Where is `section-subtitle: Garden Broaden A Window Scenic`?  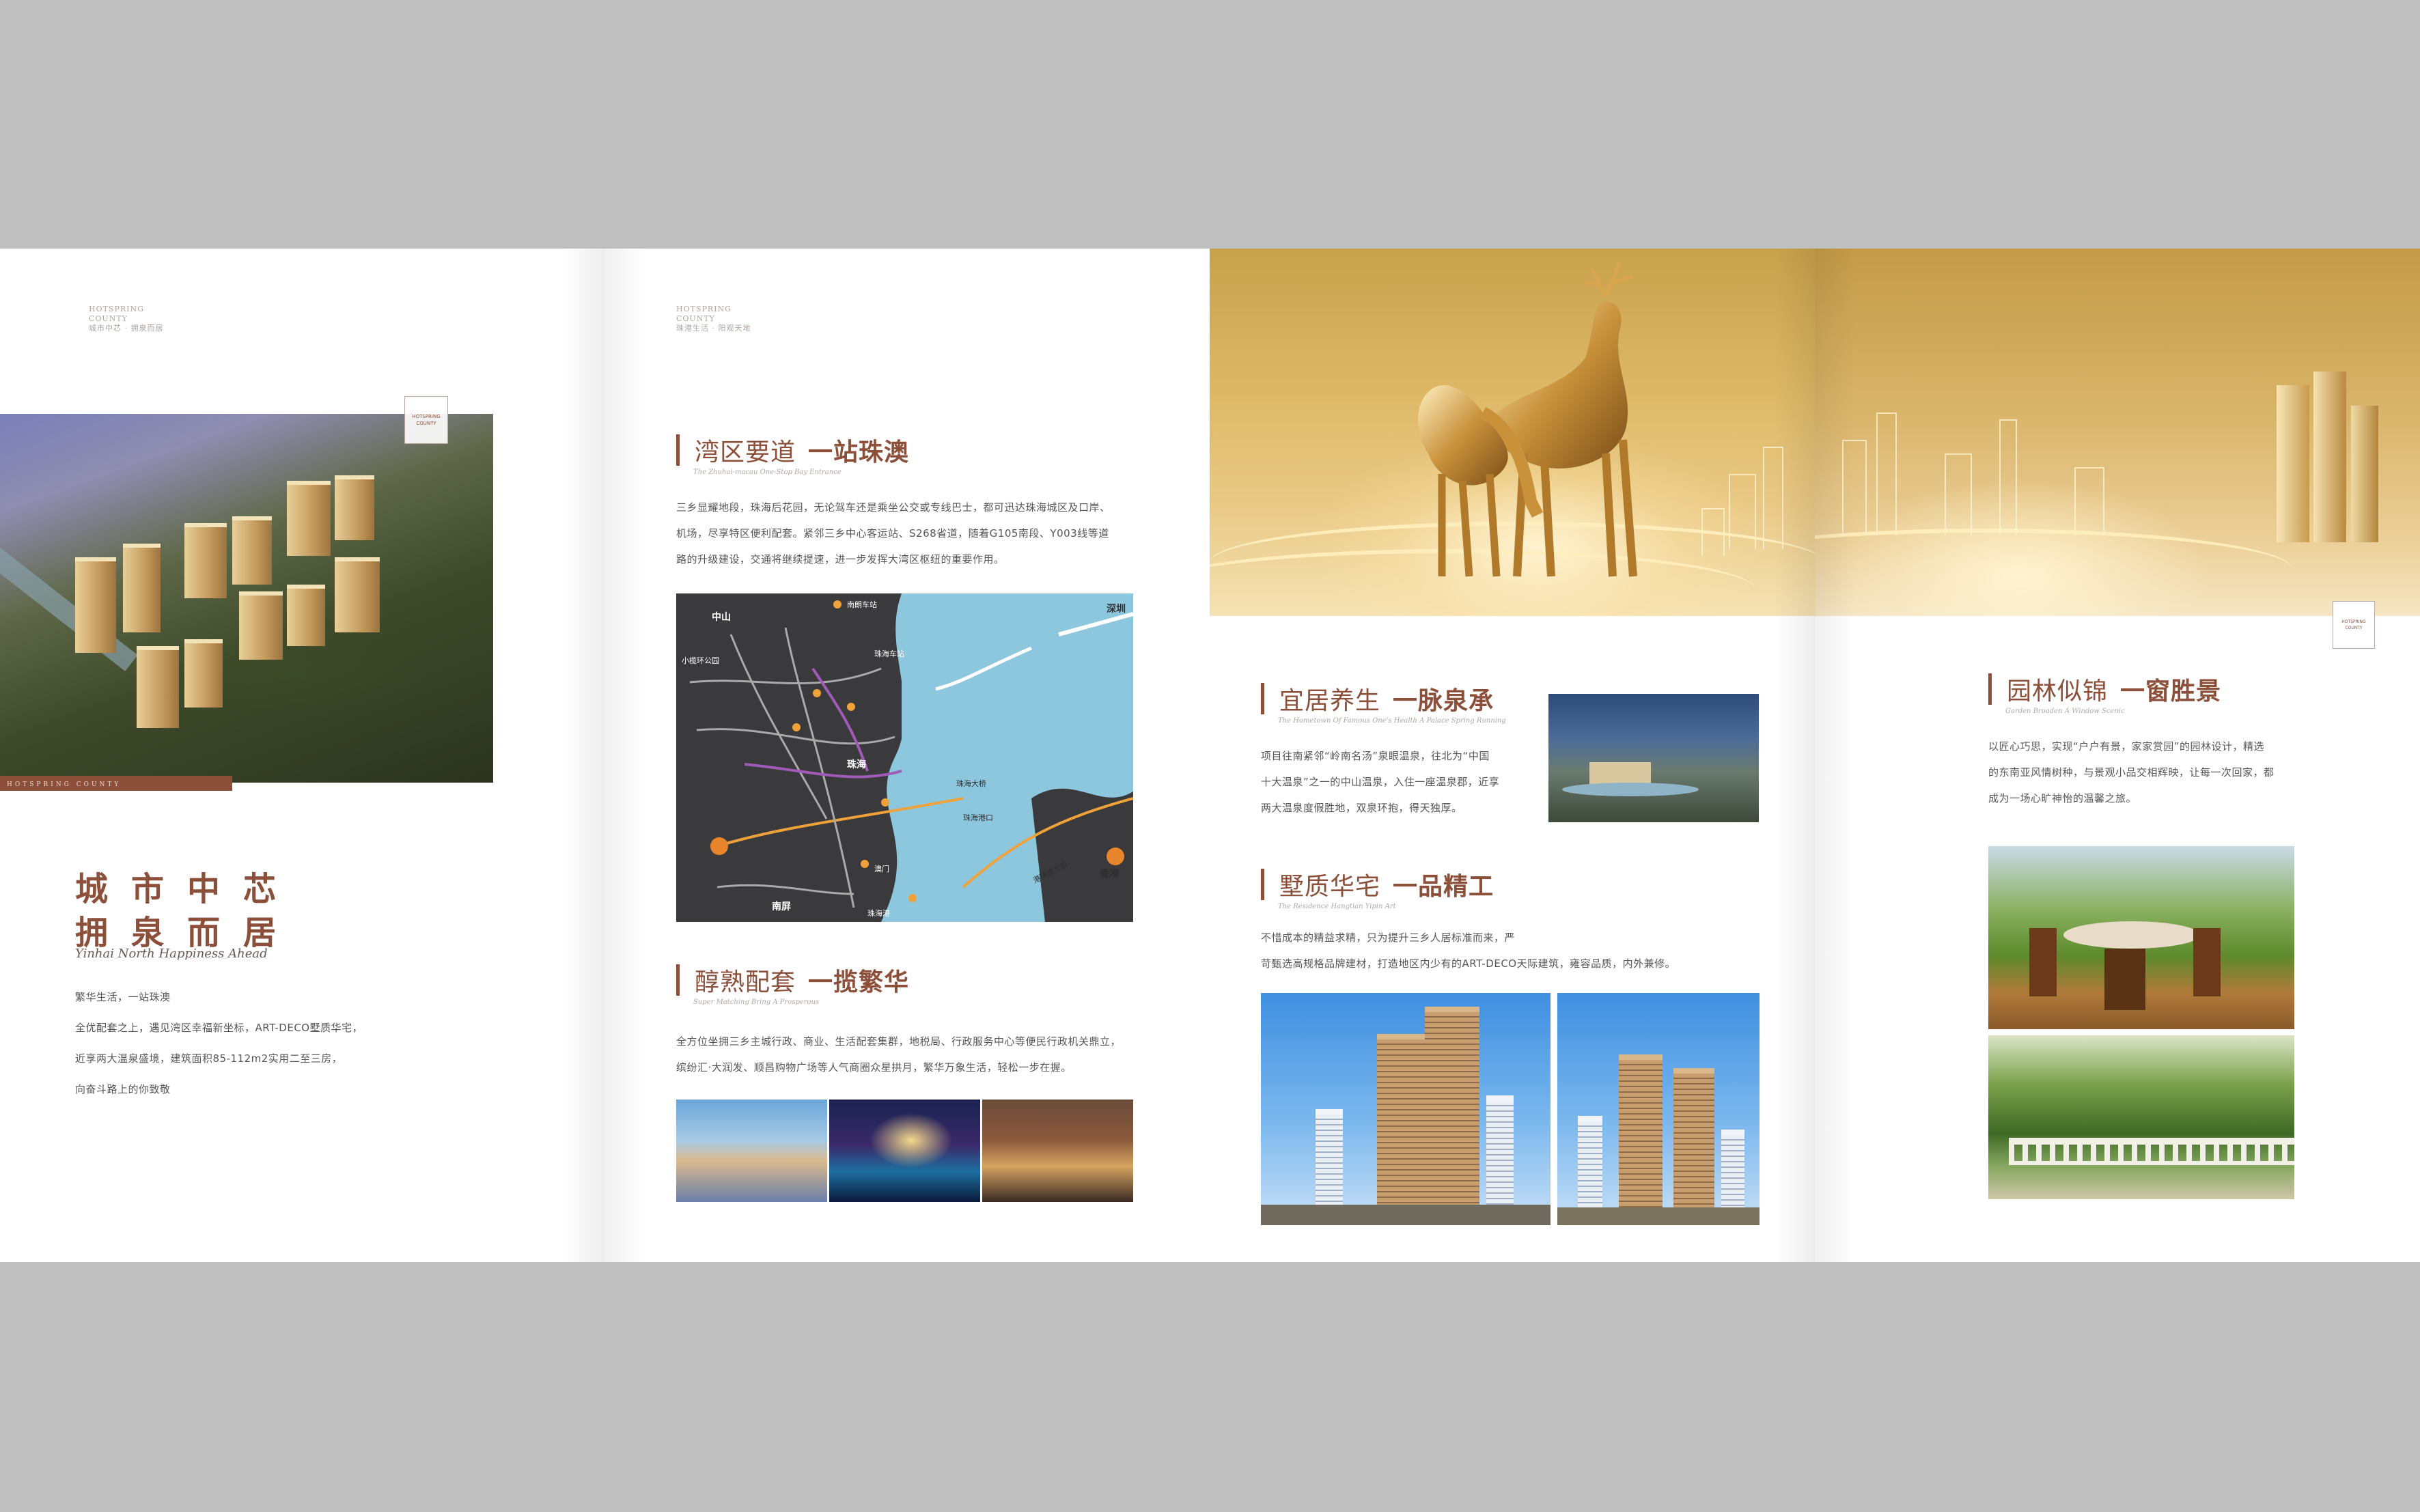 section-subtitle: Garden Broaden A Window Scenic is located at coordinates (2065, 711).